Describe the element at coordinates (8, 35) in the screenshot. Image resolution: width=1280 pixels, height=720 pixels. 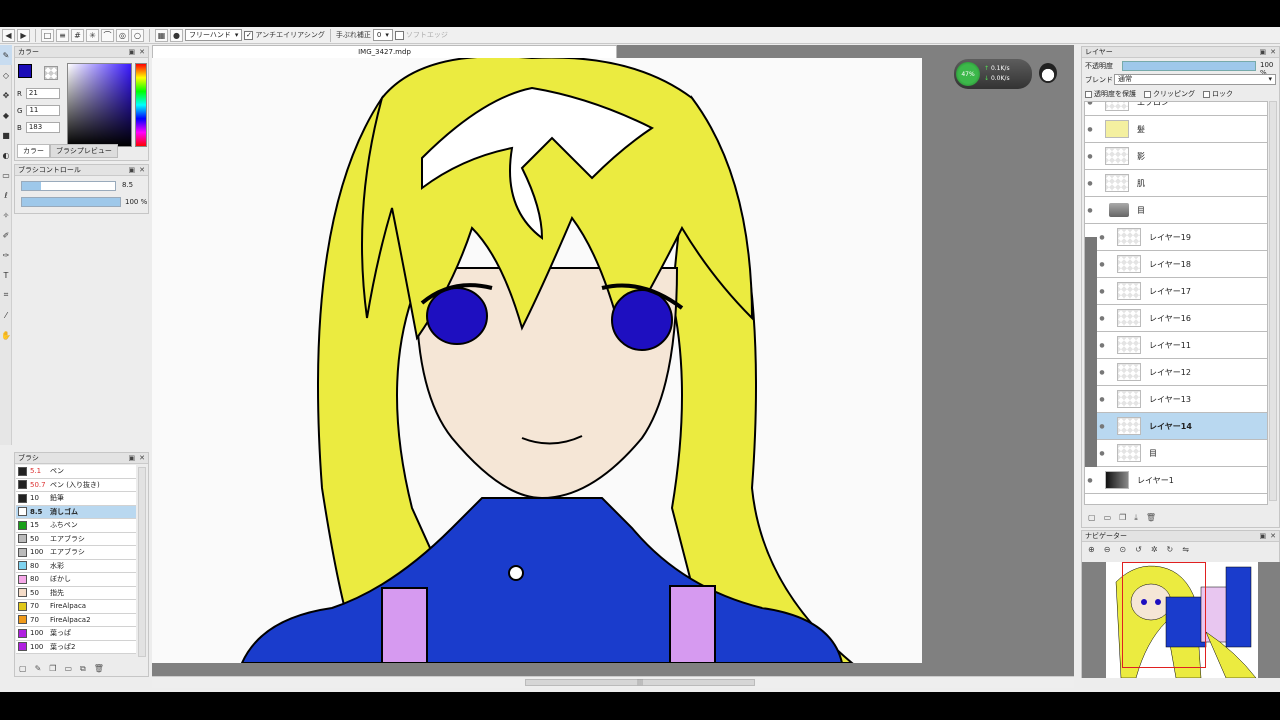
I see `prev-icon: ◀` at that location.